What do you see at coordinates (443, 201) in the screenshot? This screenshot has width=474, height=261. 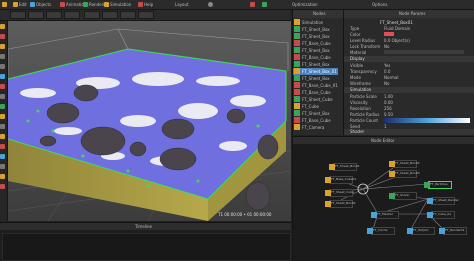 I see `graph-node: FT_Sheet_Render` at bounding box center [443, 201].